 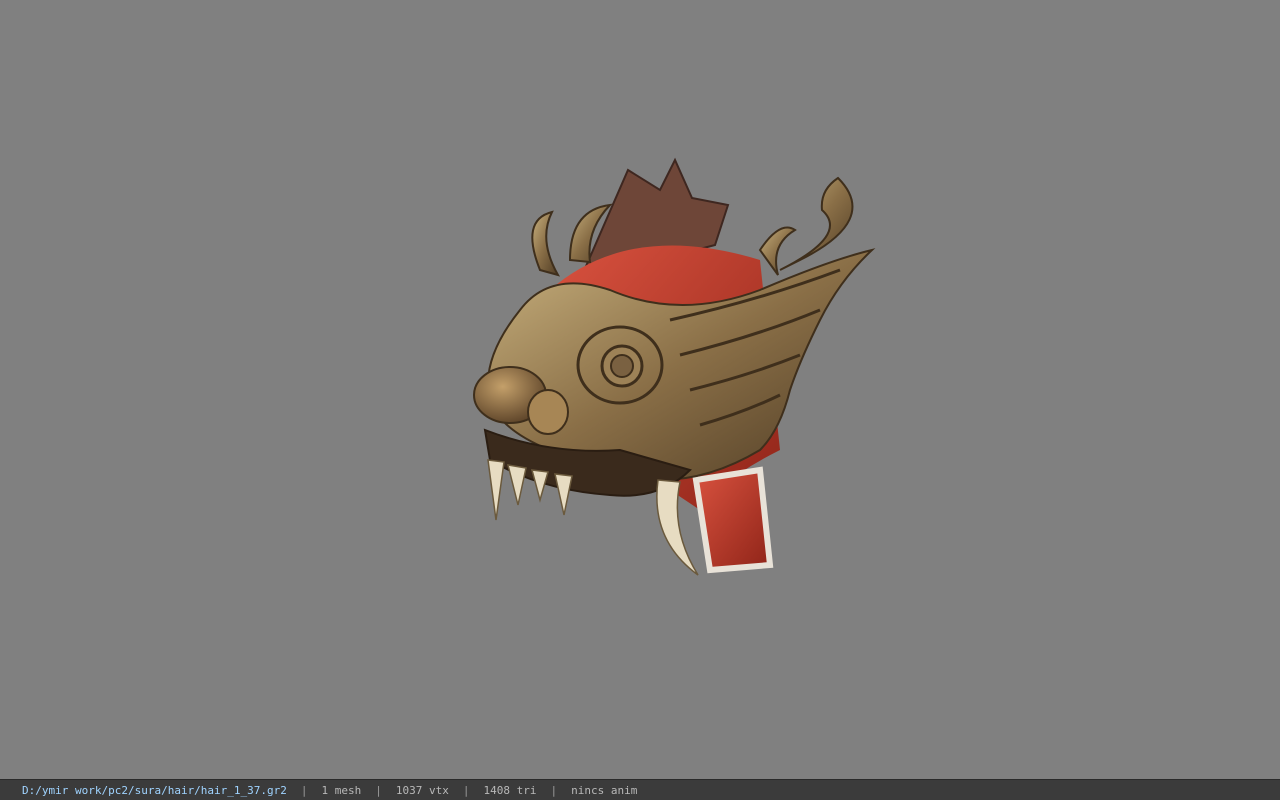 What do you see at coordinates (777, 251) in the screenshot?
I see `side-horn-shape` at bounding box center [777, 251].